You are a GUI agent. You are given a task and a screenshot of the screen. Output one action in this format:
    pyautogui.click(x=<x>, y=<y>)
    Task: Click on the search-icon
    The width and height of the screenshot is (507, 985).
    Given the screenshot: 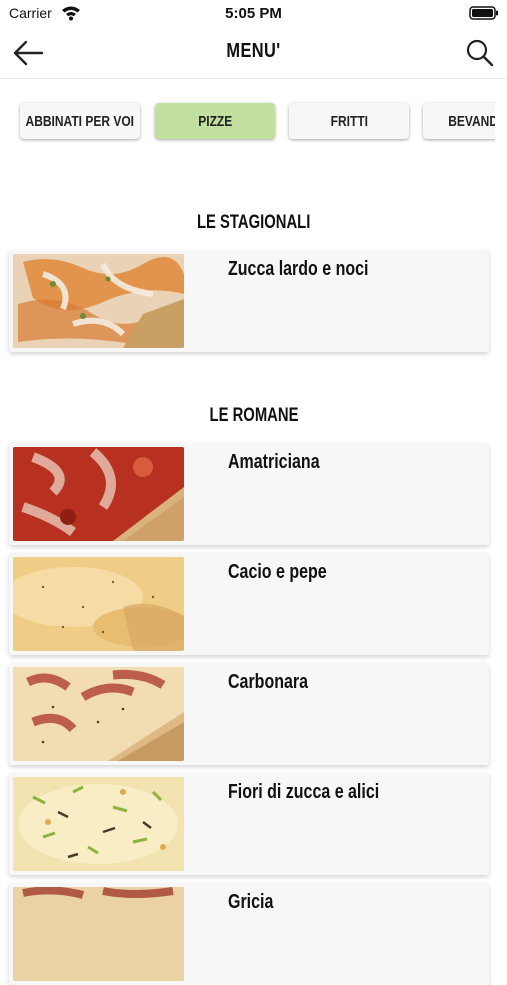 What is the action you would take?
    pyautogui.click(x=480, y=53)
    